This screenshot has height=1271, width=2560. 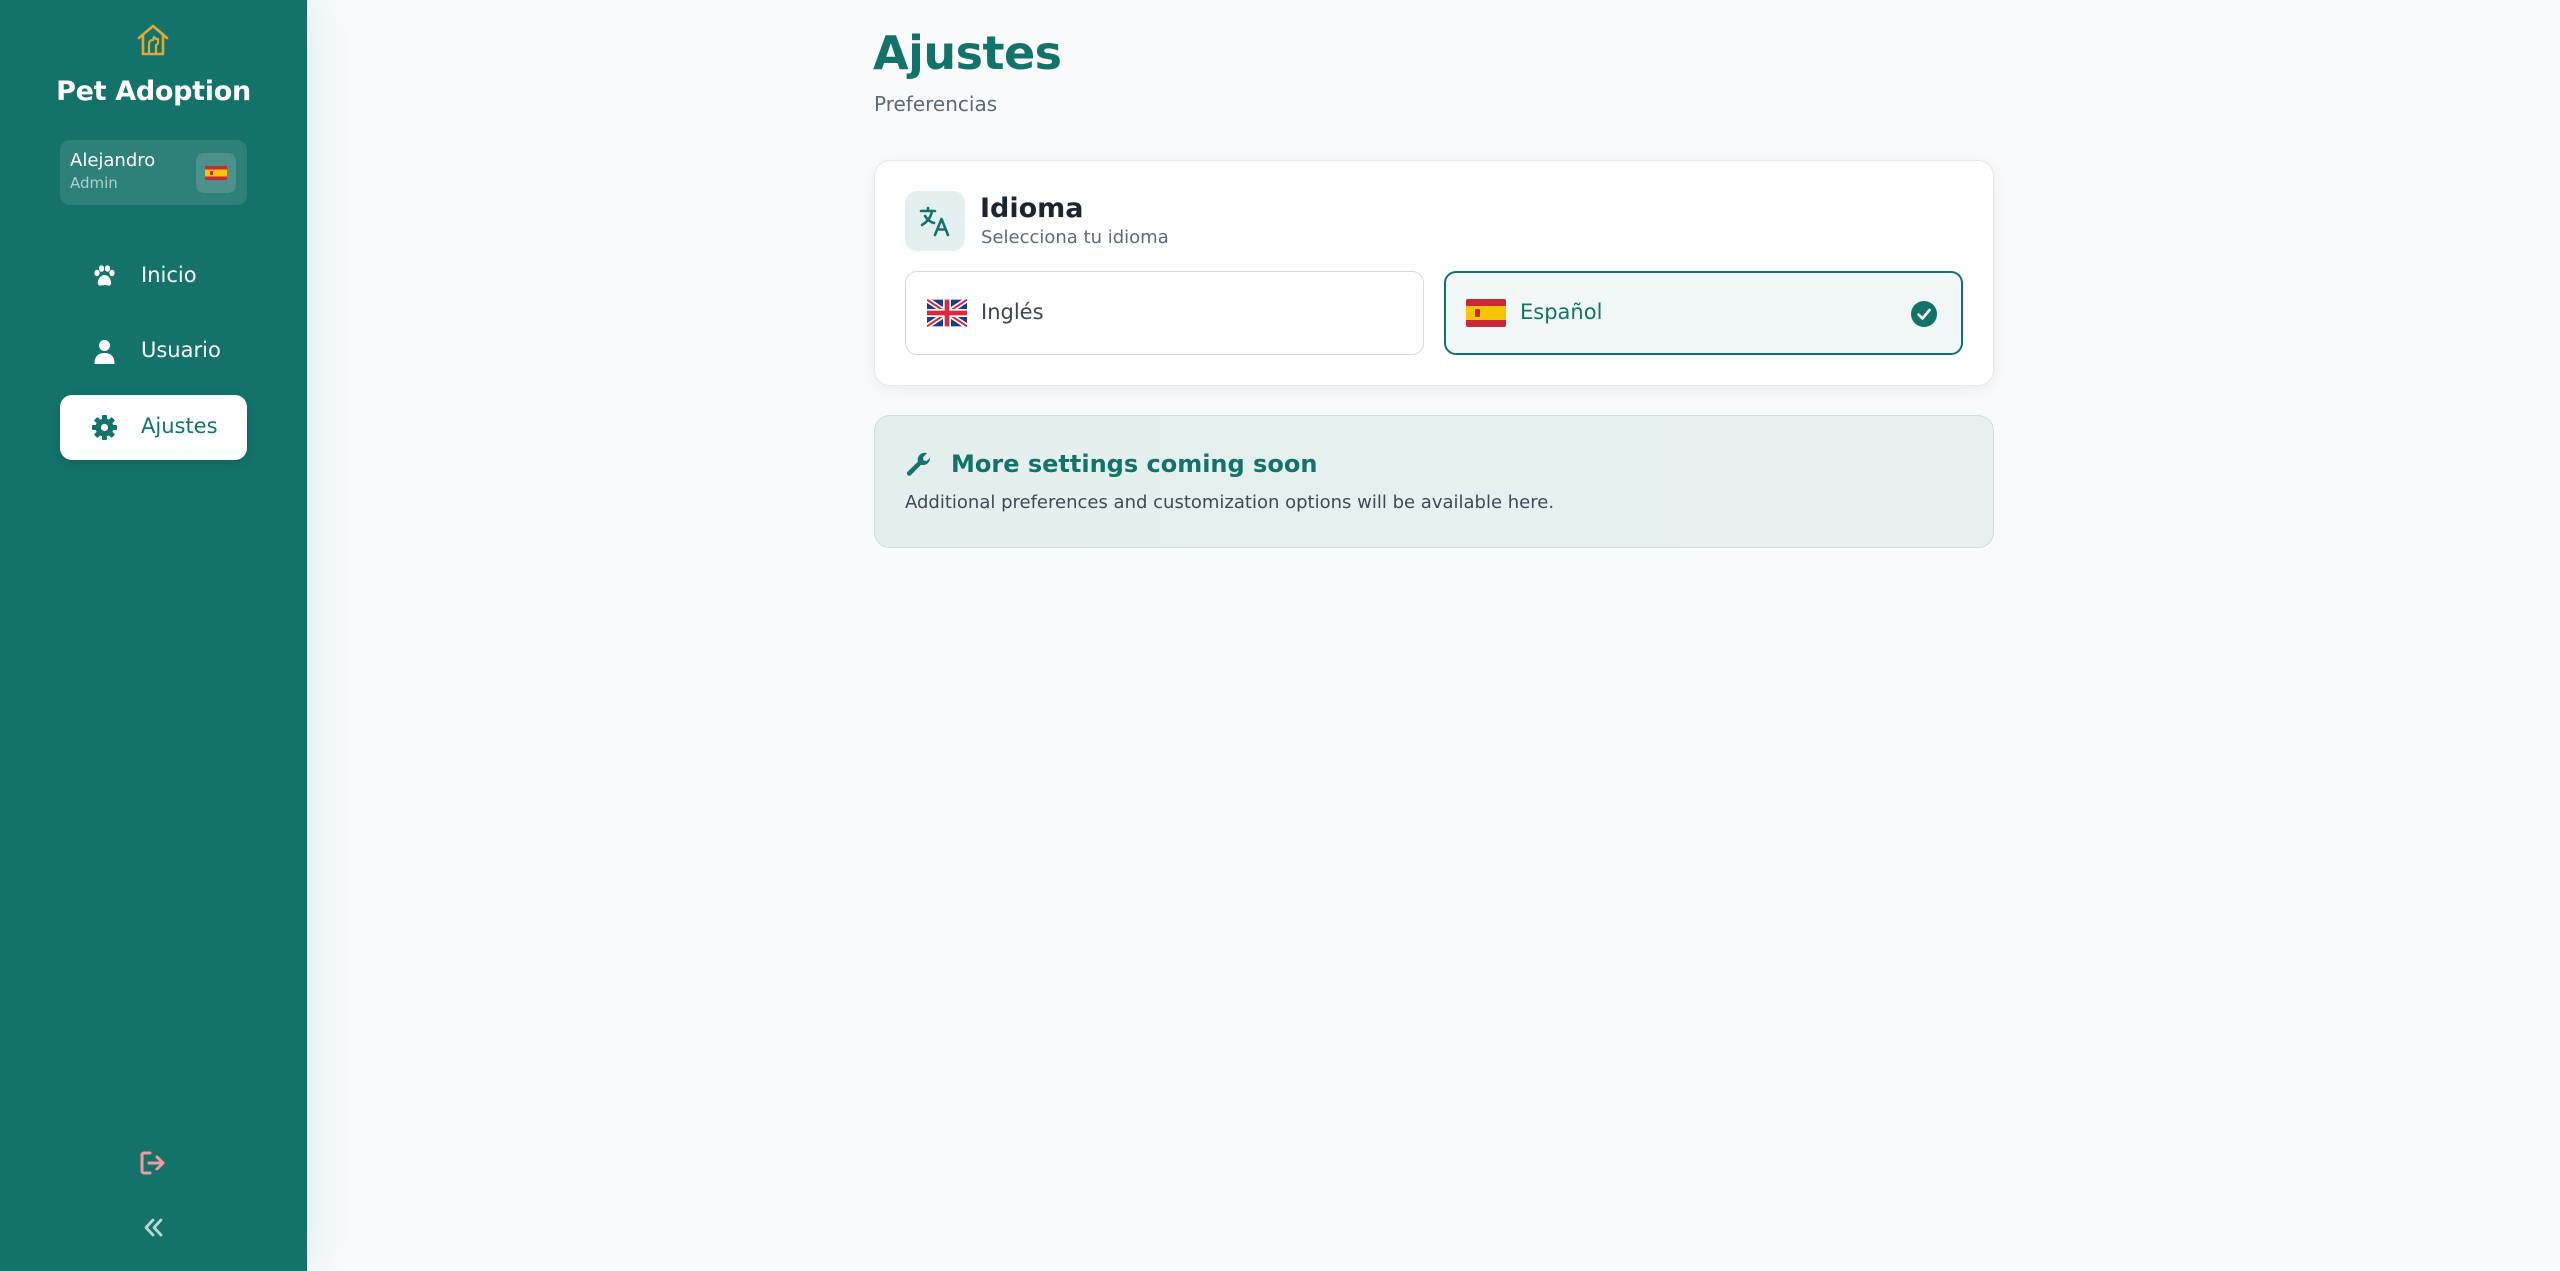 What do you see at coordinates (1075, 237) in the screenshot?
I see `language-card-subtitle: Selecciona tu idioma` at bounding box center [1075, 237].